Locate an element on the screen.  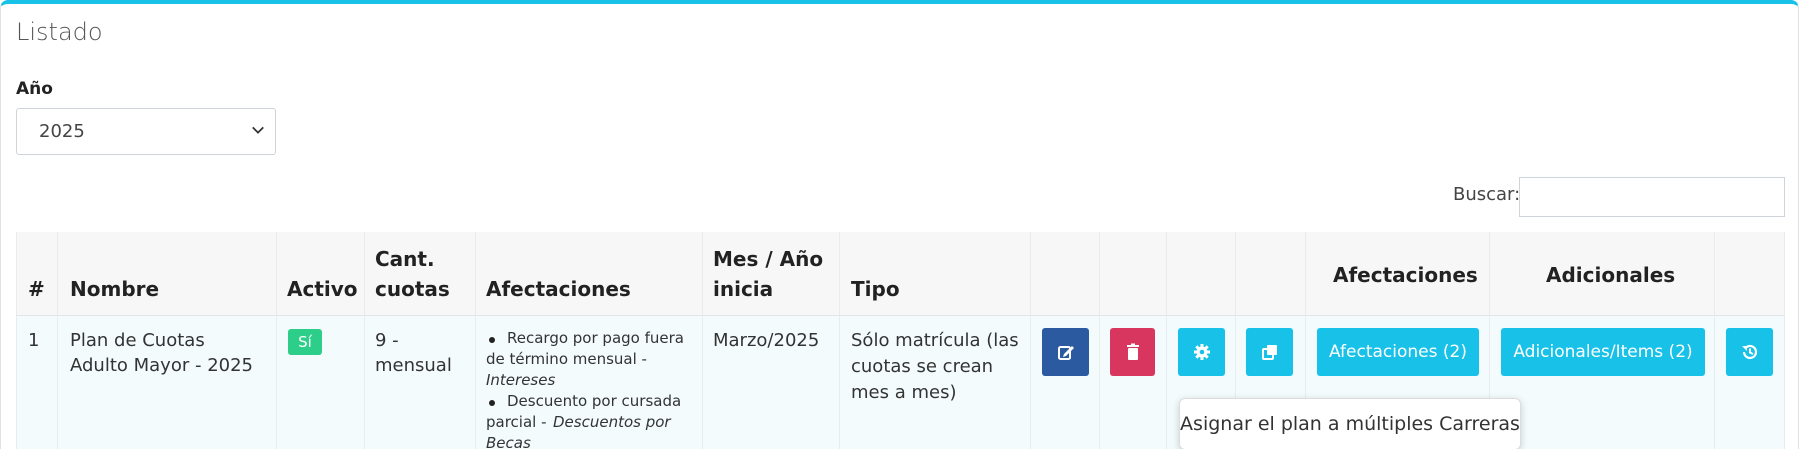
afectacion-2-line1: Descuento por cursada is located at coordinates (594, 401).